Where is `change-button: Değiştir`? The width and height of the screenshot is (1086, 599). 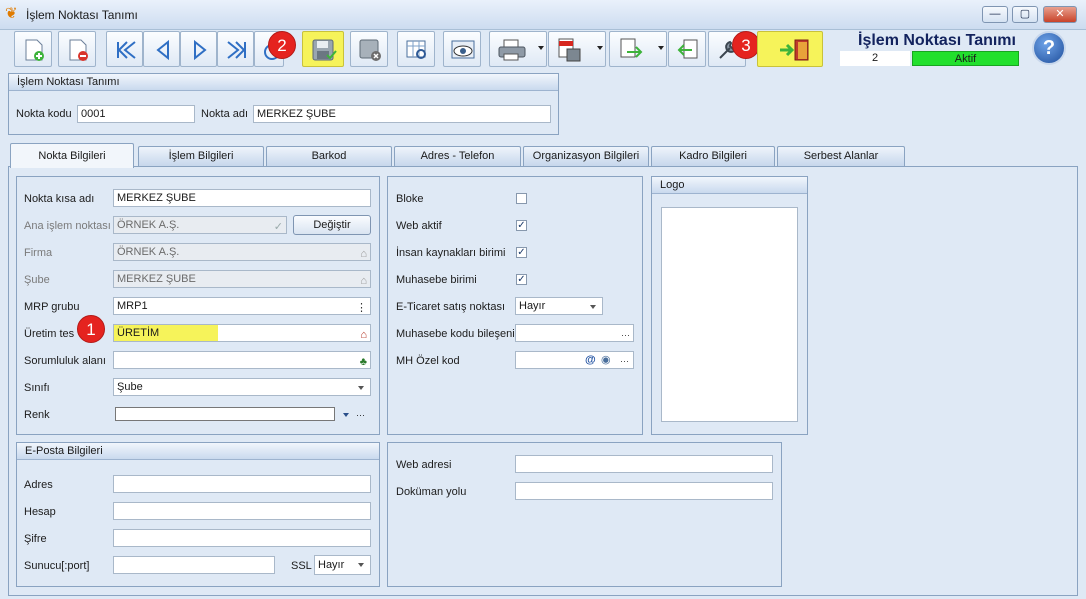 change-button: Değiştir is located at coordinates (332, 225).